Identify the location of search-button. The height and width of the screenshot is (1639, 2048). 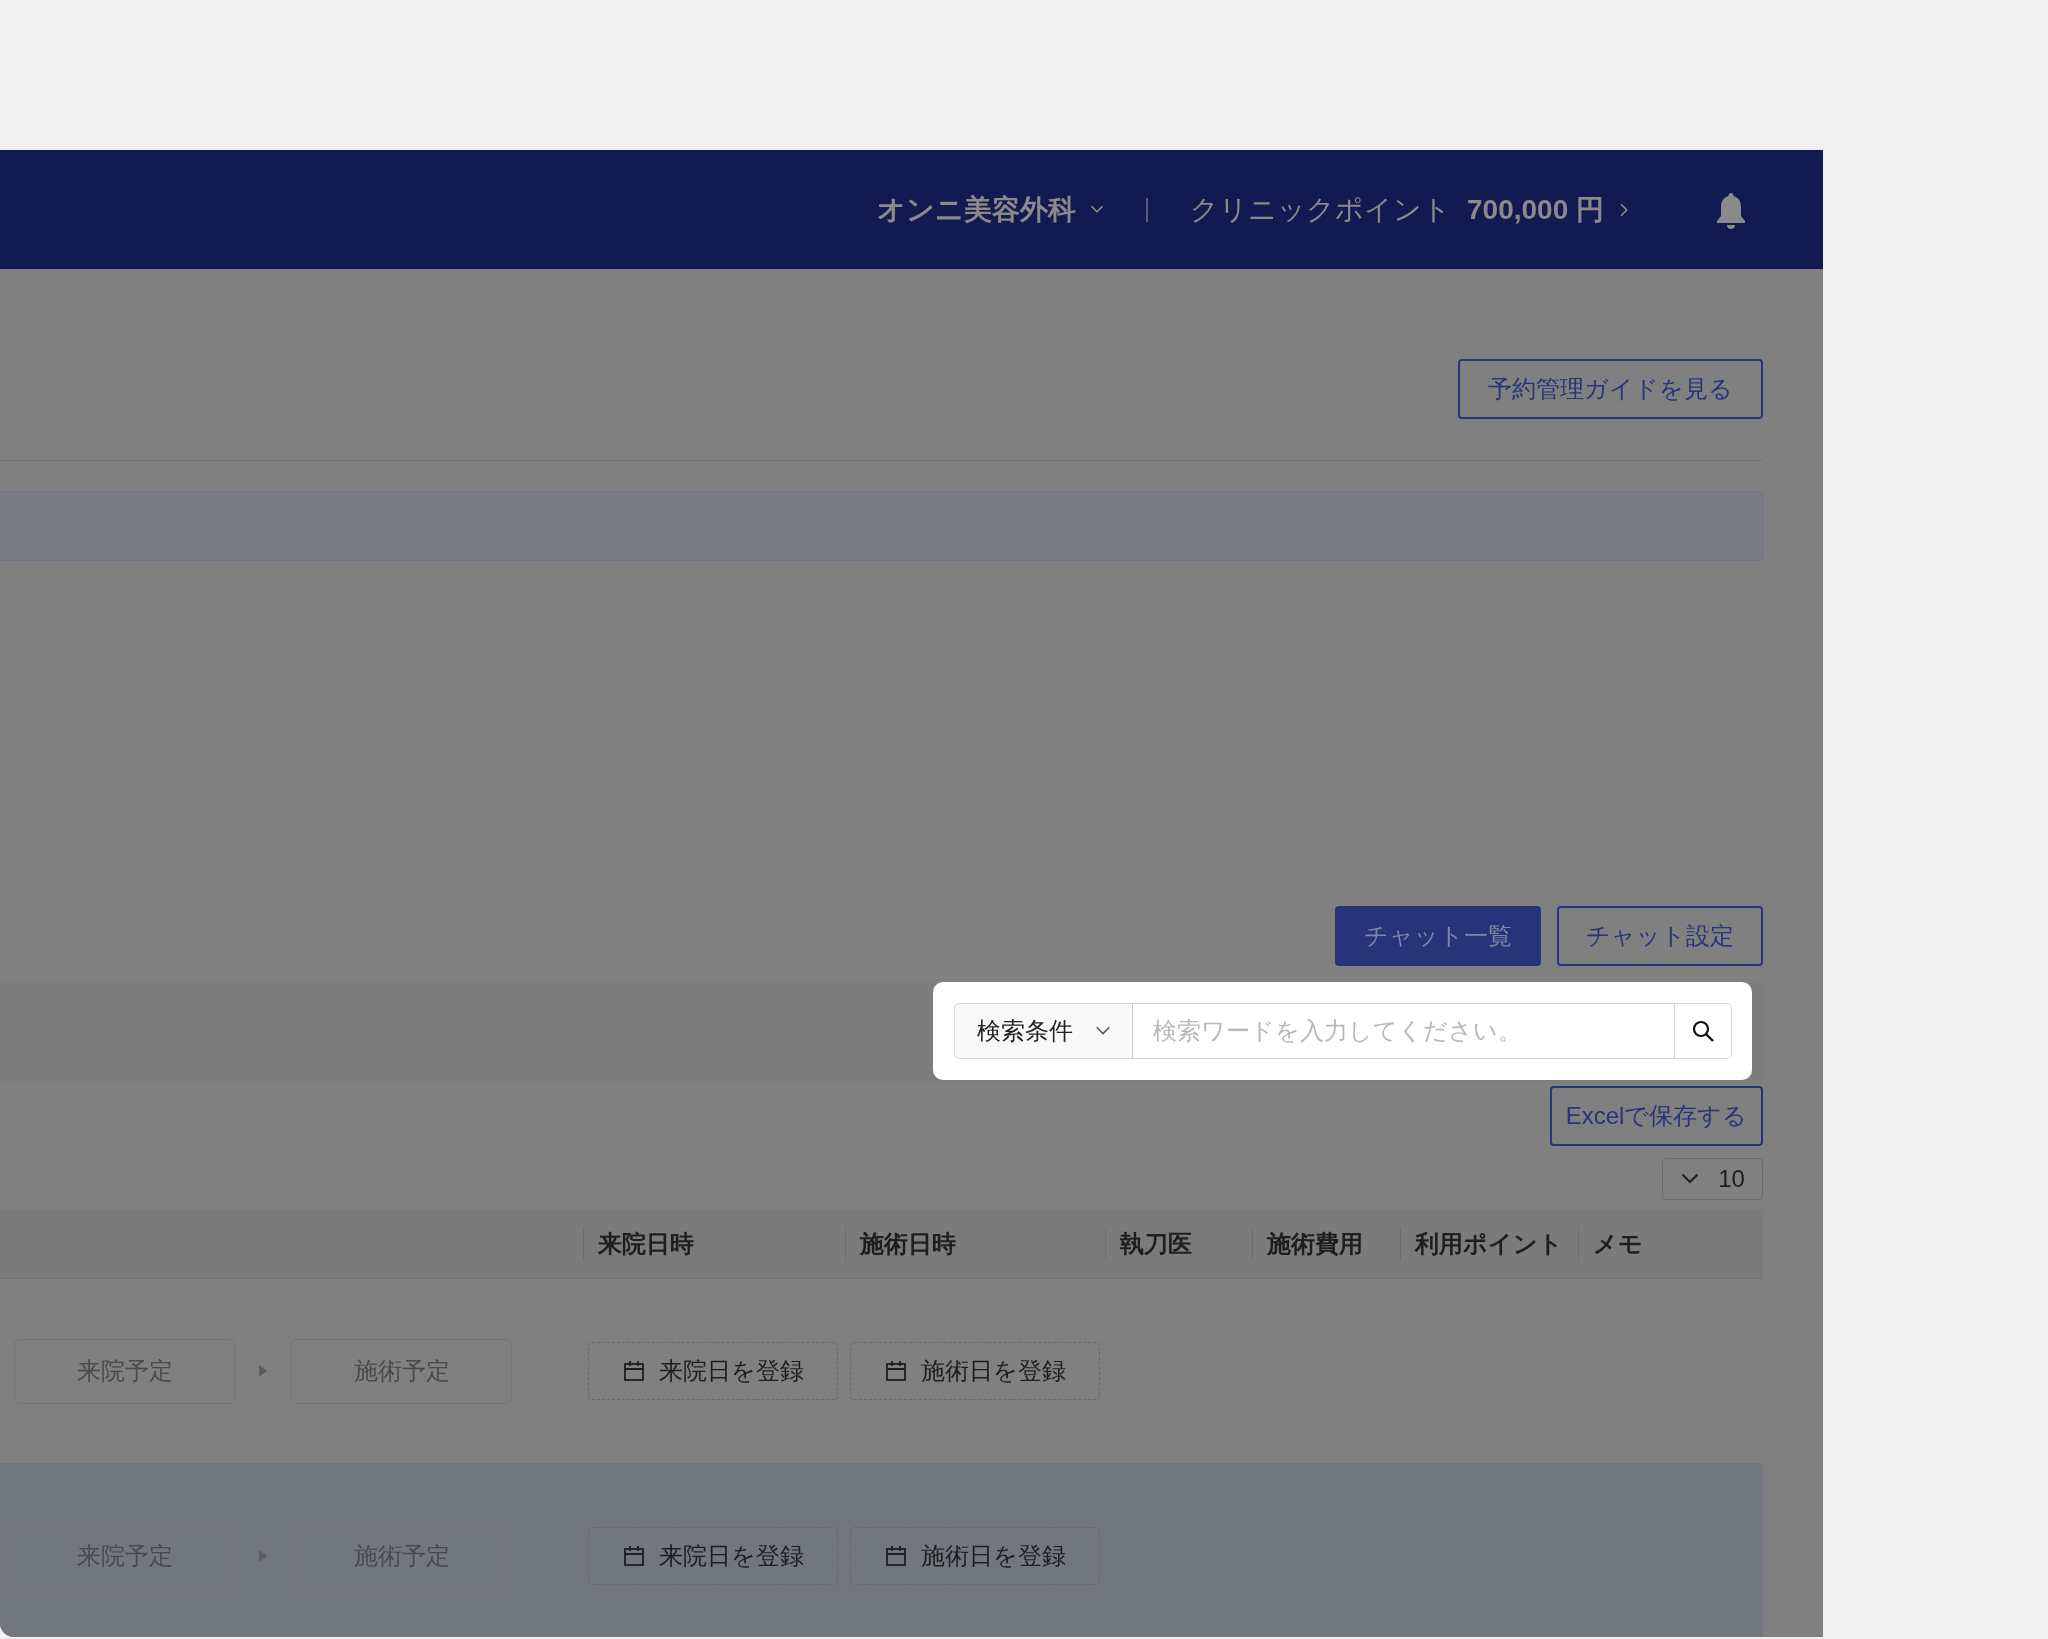
(1703, 1031).